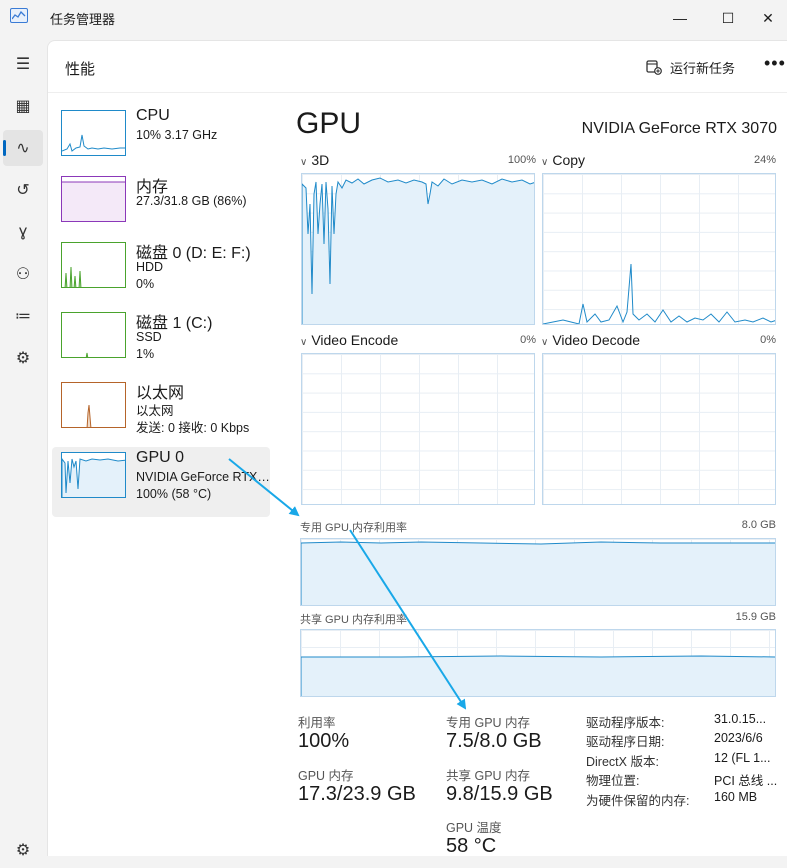  Describe the element at coordinates (596, 340) in the screenshot. I see `graph-decode-label: Video Decode` at that location.